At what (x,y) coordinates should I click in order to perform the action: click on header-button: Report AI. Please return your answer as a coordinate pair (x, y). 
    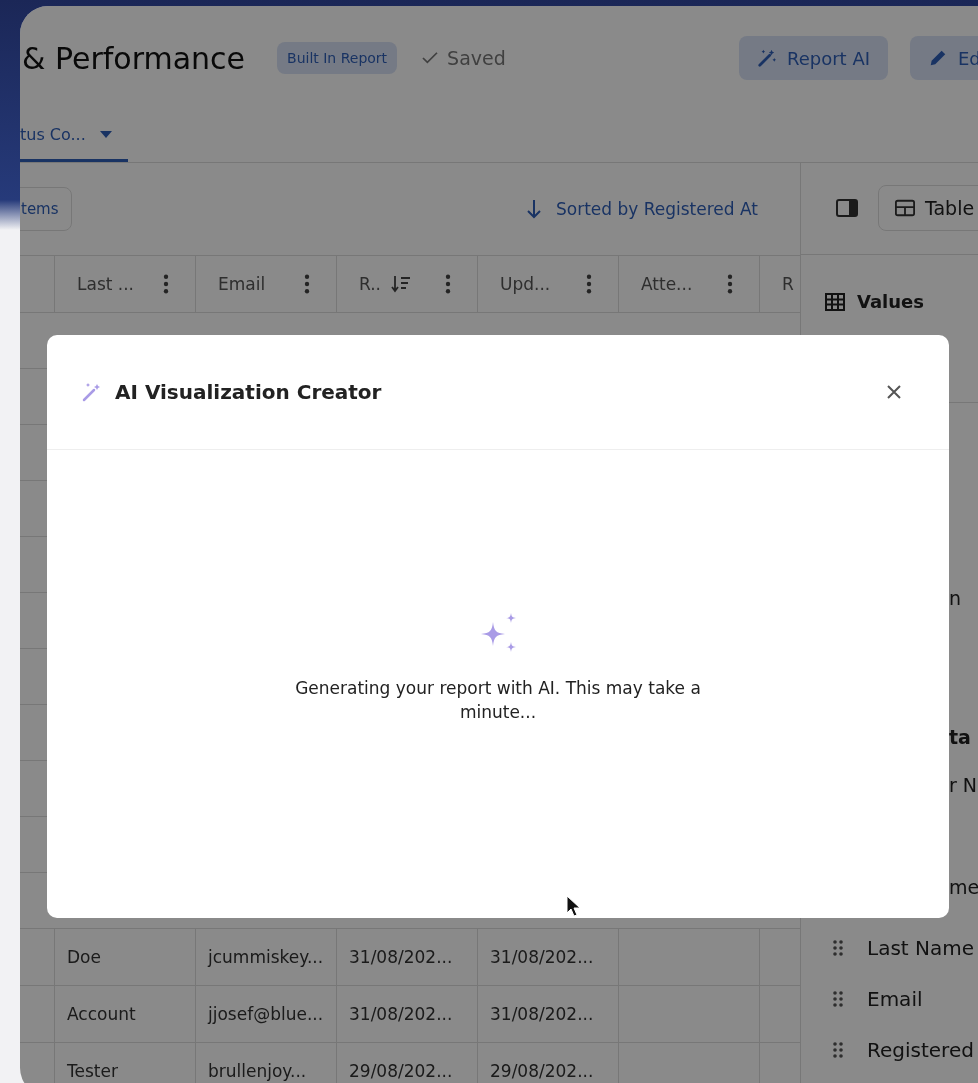
    Looking at the image, I should click on (813, 58).